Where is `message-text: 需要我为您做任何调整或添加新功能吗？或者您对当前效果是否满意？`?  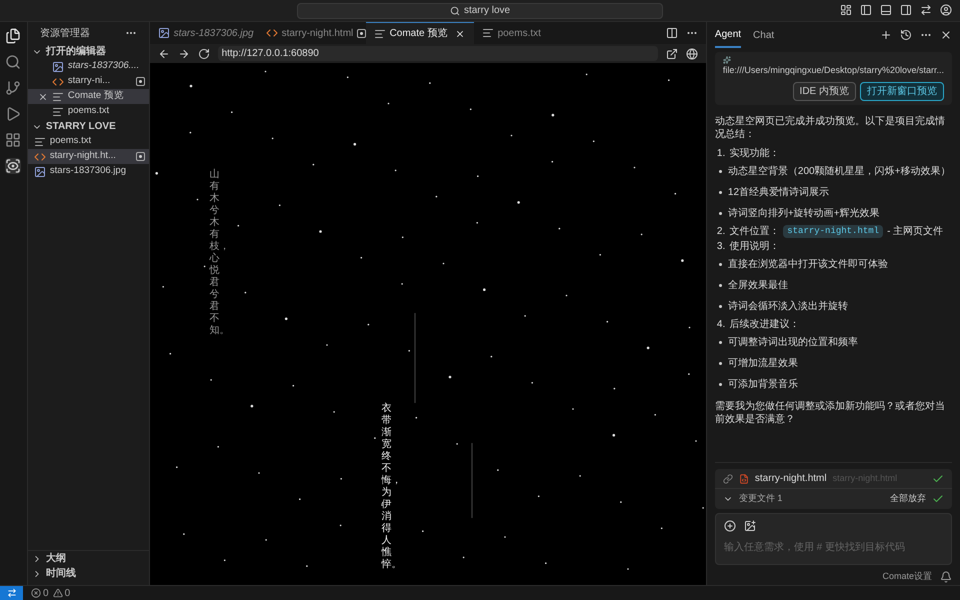 message-text: 需要我为您做任何调整或添加新功能吗？或者您对当前效果是否满意？ is located at coordinates (830, 413).